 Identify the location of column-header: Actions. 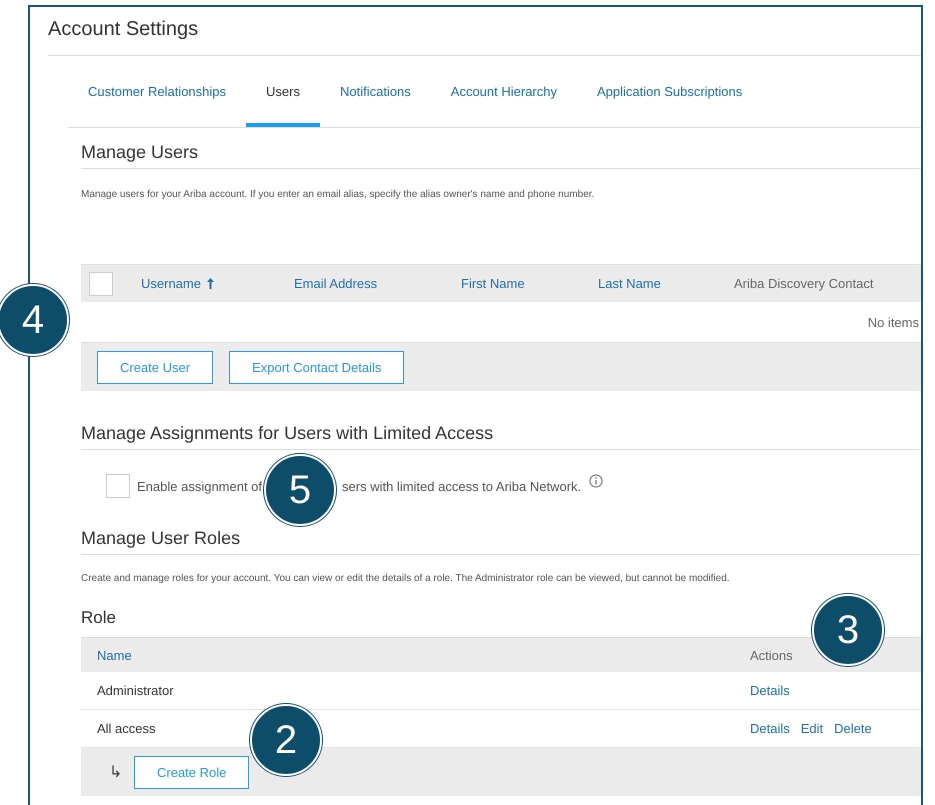
(771, 655).